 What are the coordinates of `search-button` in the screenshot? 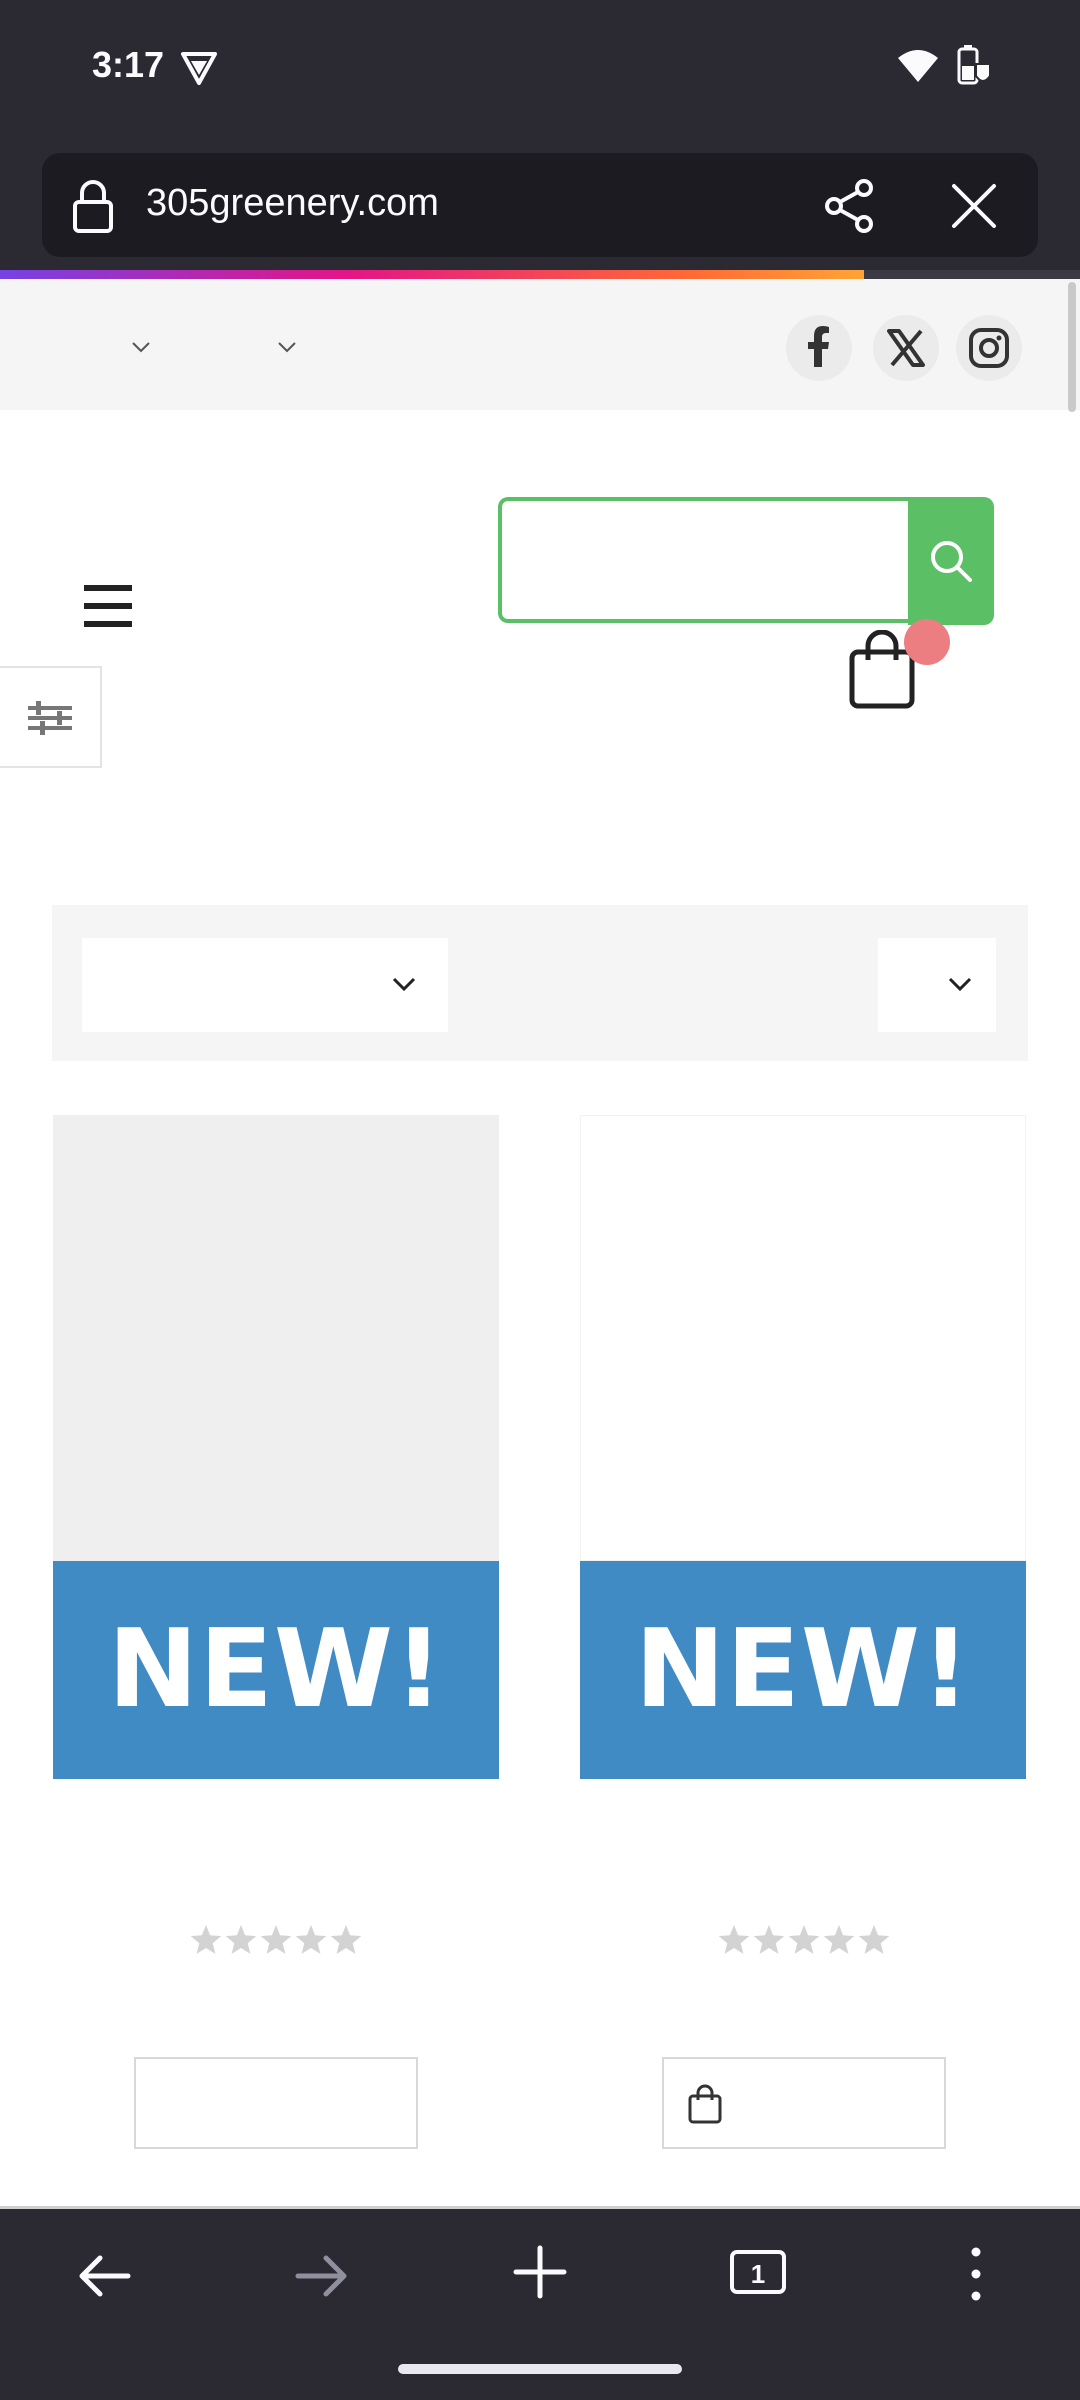 It's located at (951, 561).